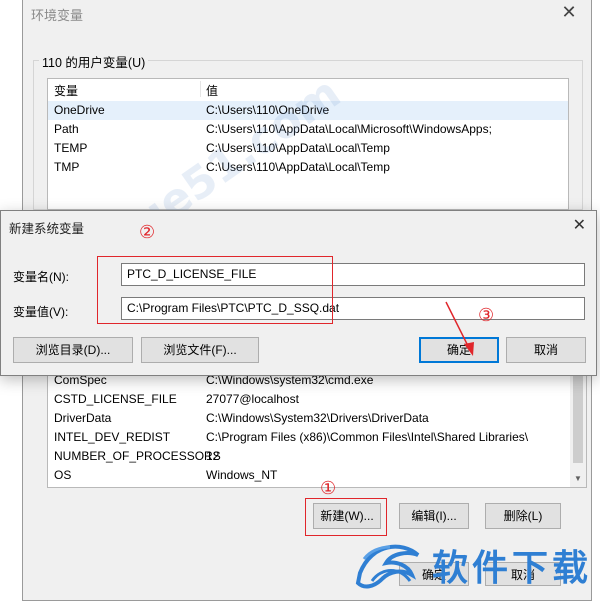 The width and height of the screenshot is (600, 601). Describe the element at coordinates (459, 328) in the screenshot. I see `annotation-arrow-icon` at that location.